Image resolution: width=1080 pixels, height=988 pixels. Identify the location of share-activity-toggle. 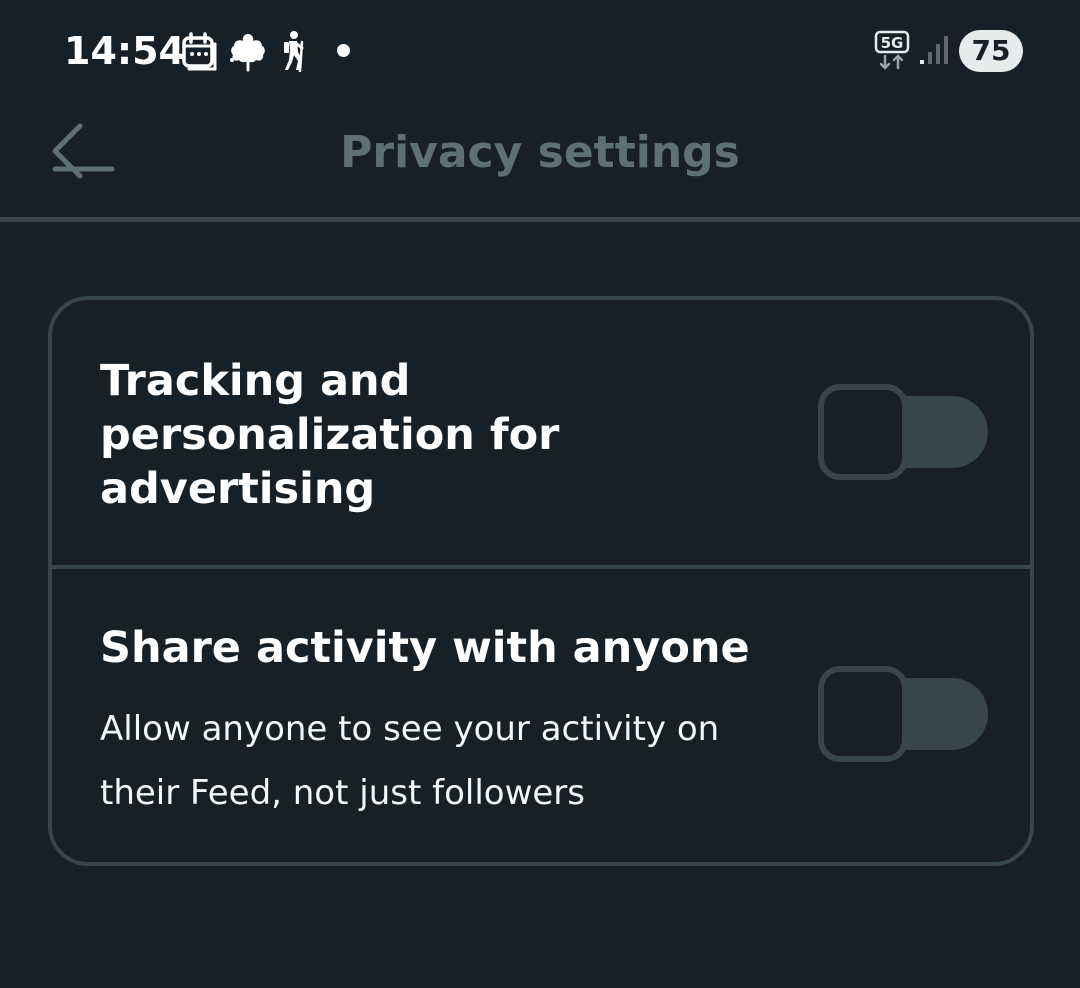
(903, 714).